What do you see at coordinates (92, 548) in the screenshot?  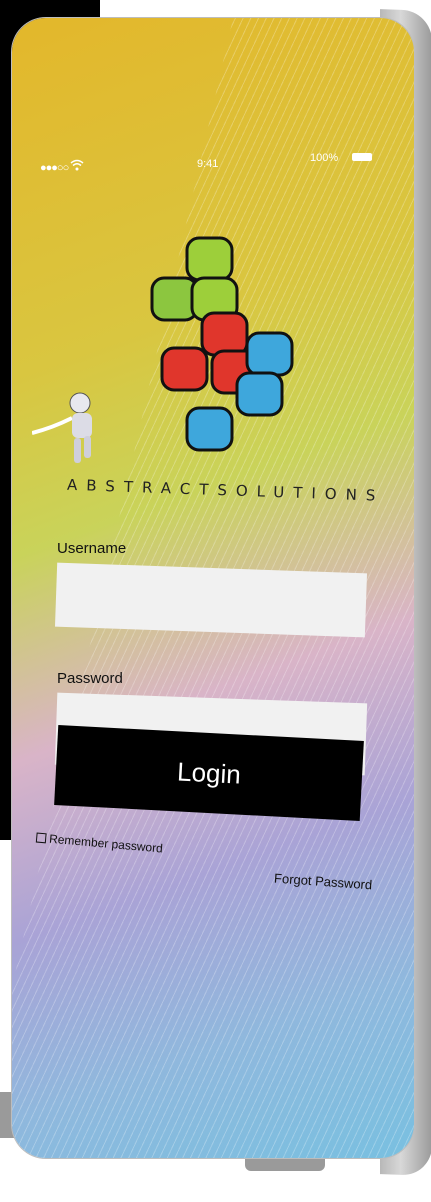 I see `username-label: Username` at bounding box center [92, 548].